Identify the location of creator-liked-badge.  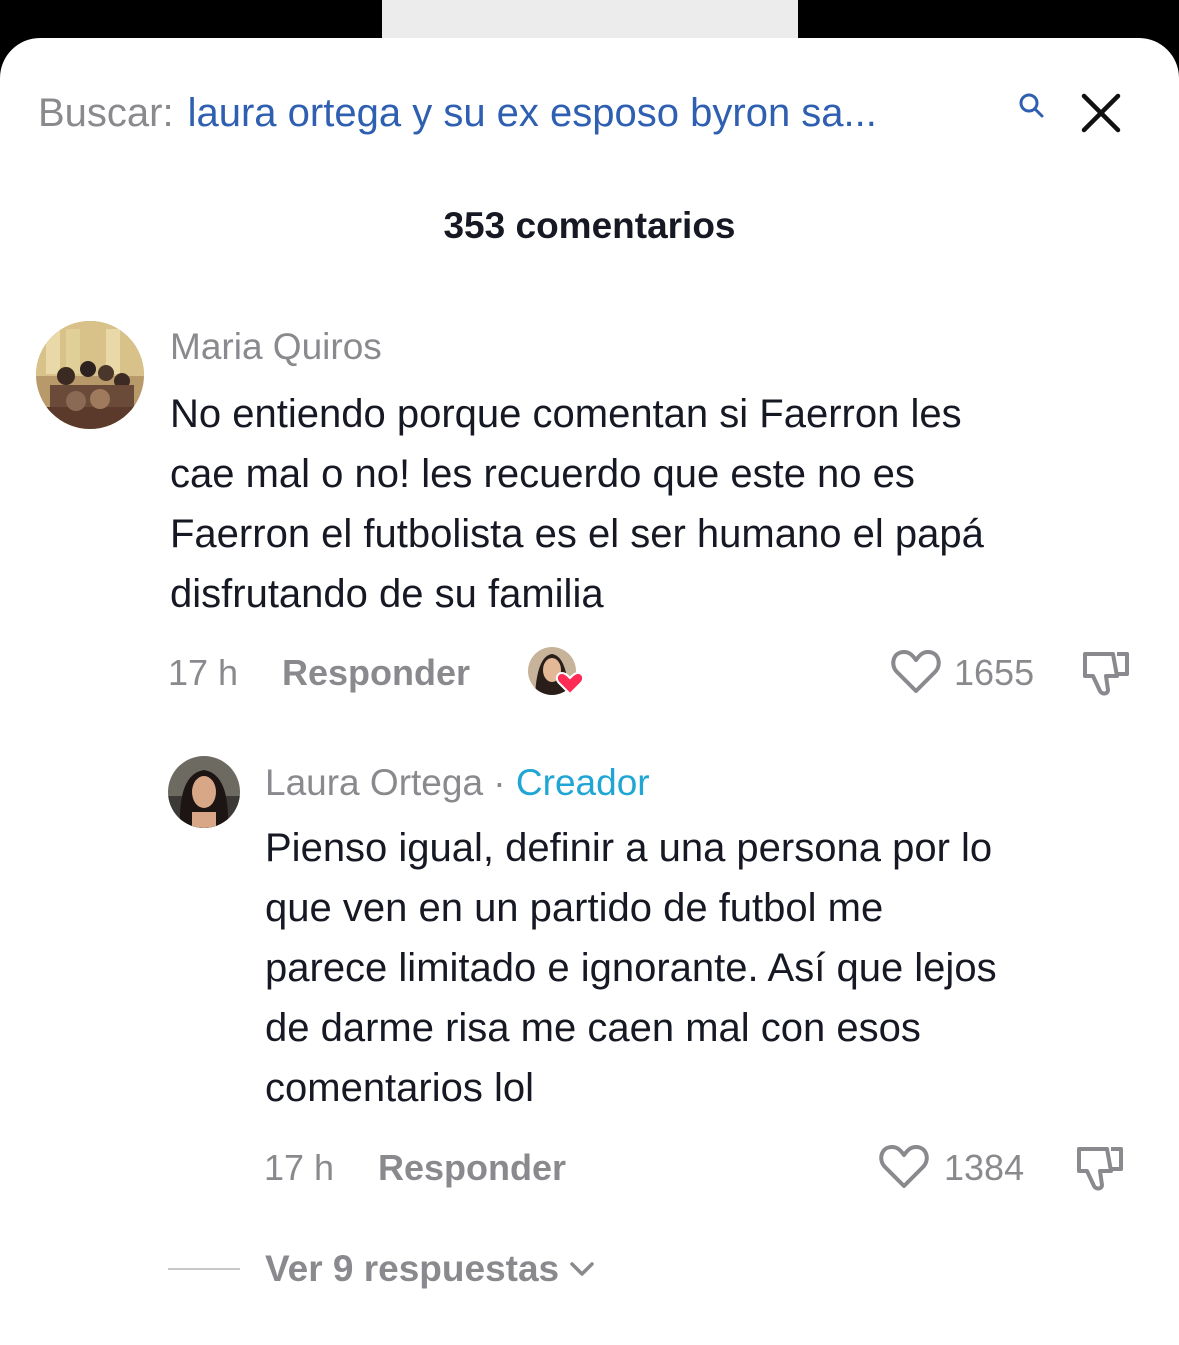
(557, 672).